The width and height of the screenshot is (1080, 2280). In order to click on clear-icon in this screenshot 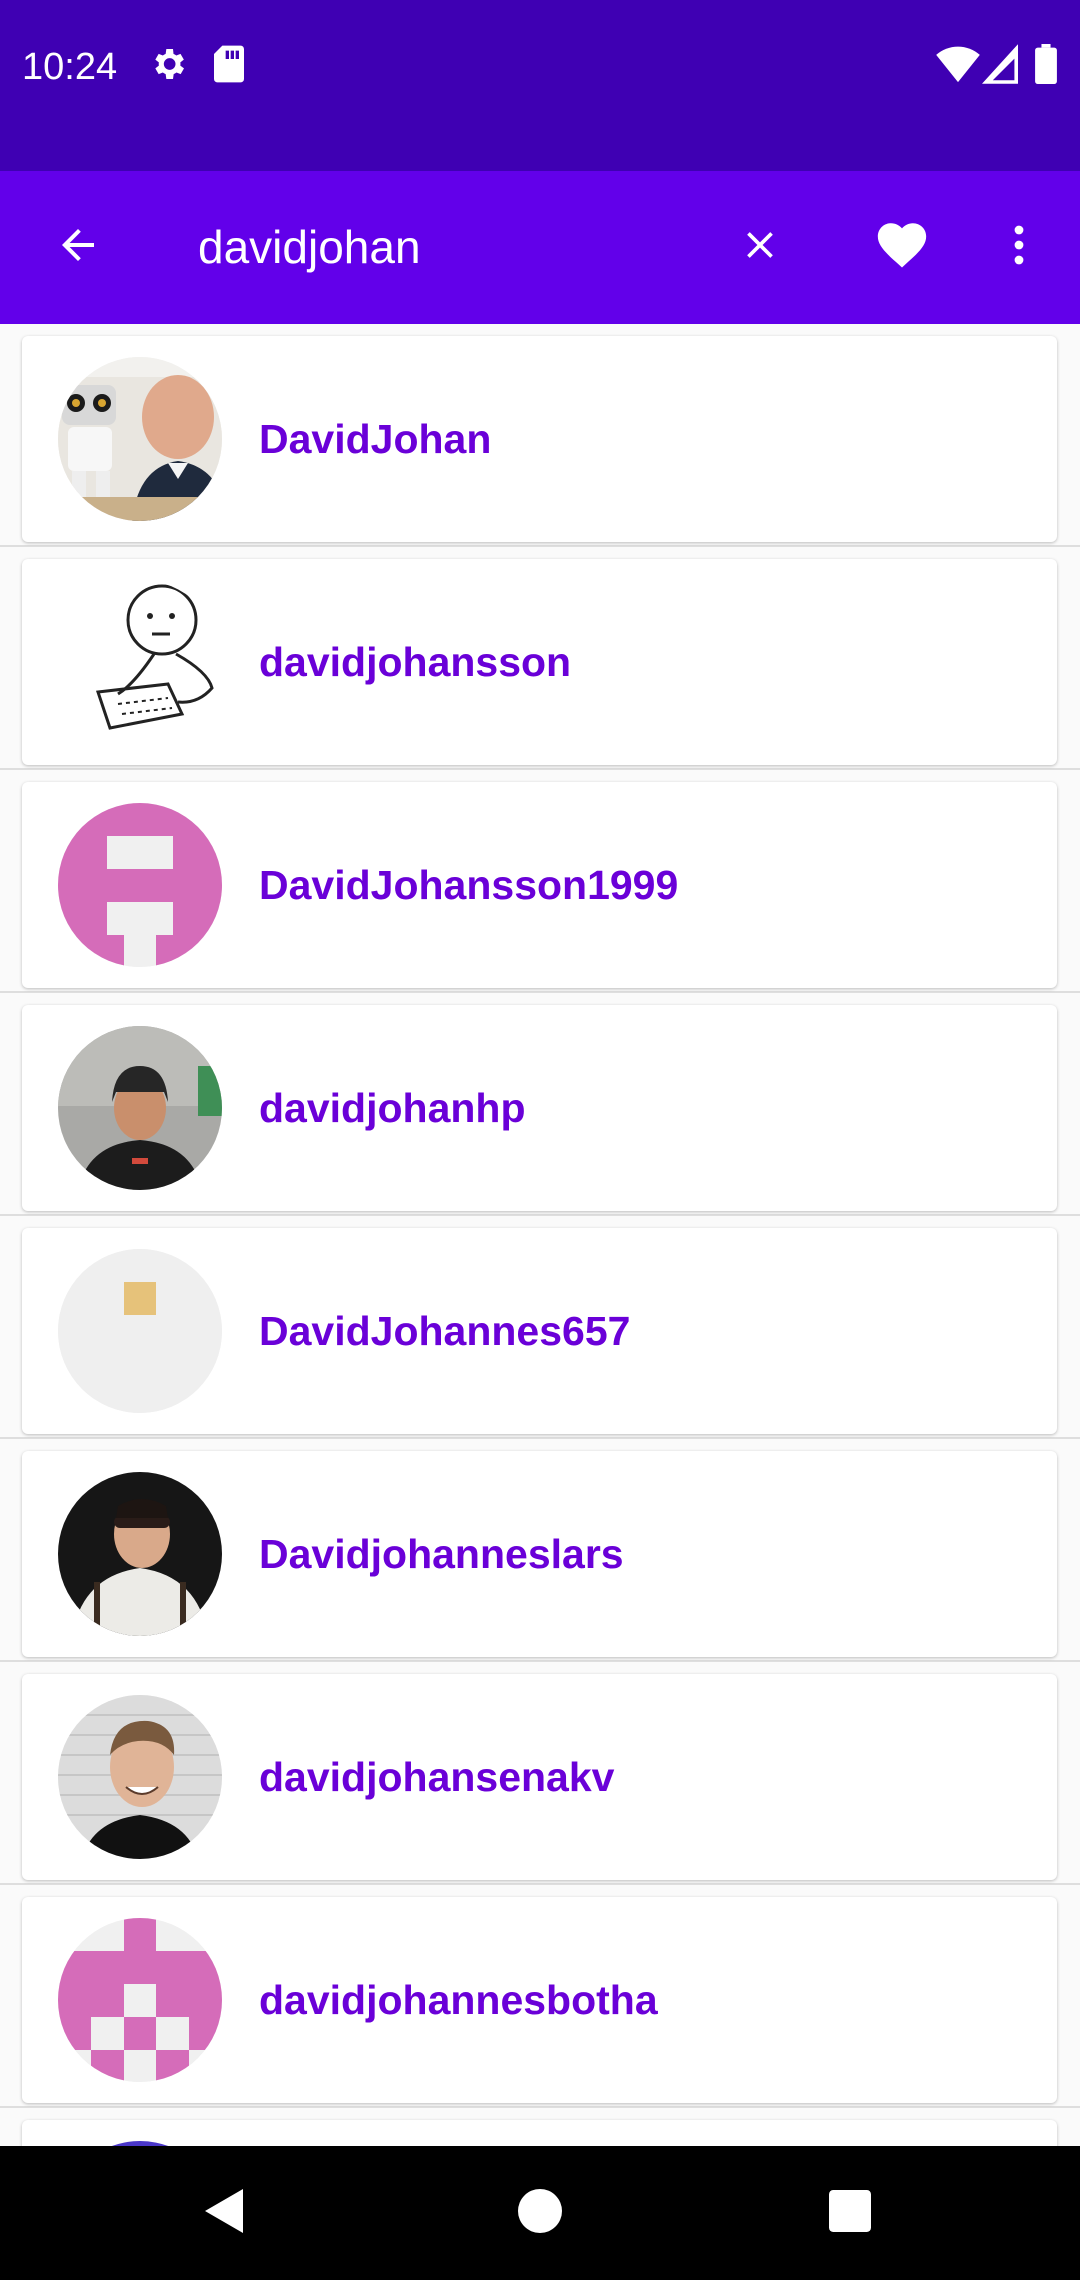, I will do `click(760, 247)`.